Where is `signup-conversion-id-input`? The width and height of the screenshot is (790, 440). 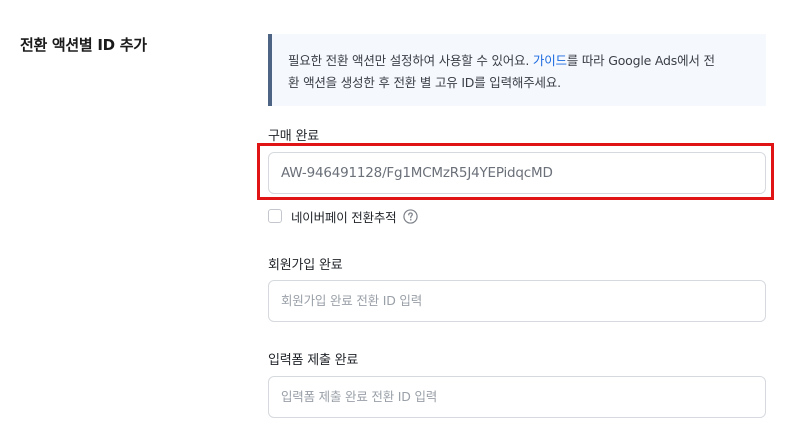 signup-conversion-id-input is located at coordinates (517, 301).